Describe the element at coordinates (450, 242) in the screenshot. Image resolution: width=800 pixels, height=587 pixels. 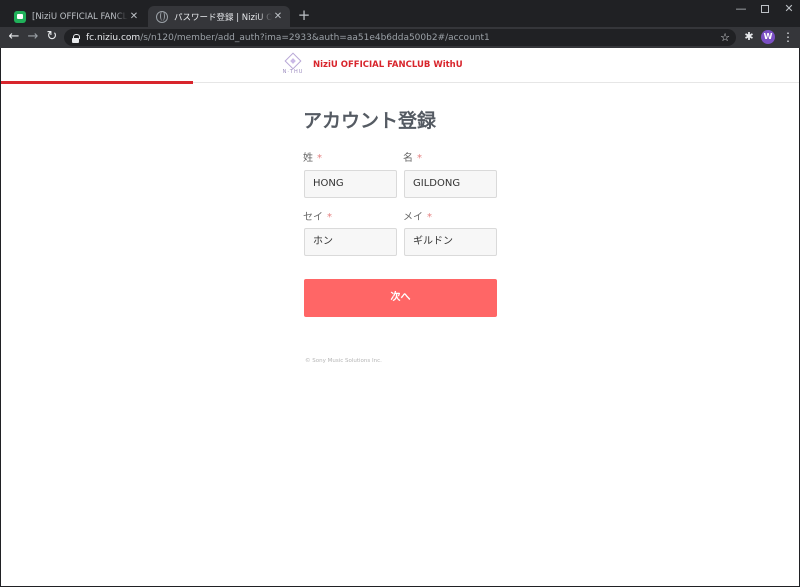
I see `first-name-kana-field: ギルドン` at that location.